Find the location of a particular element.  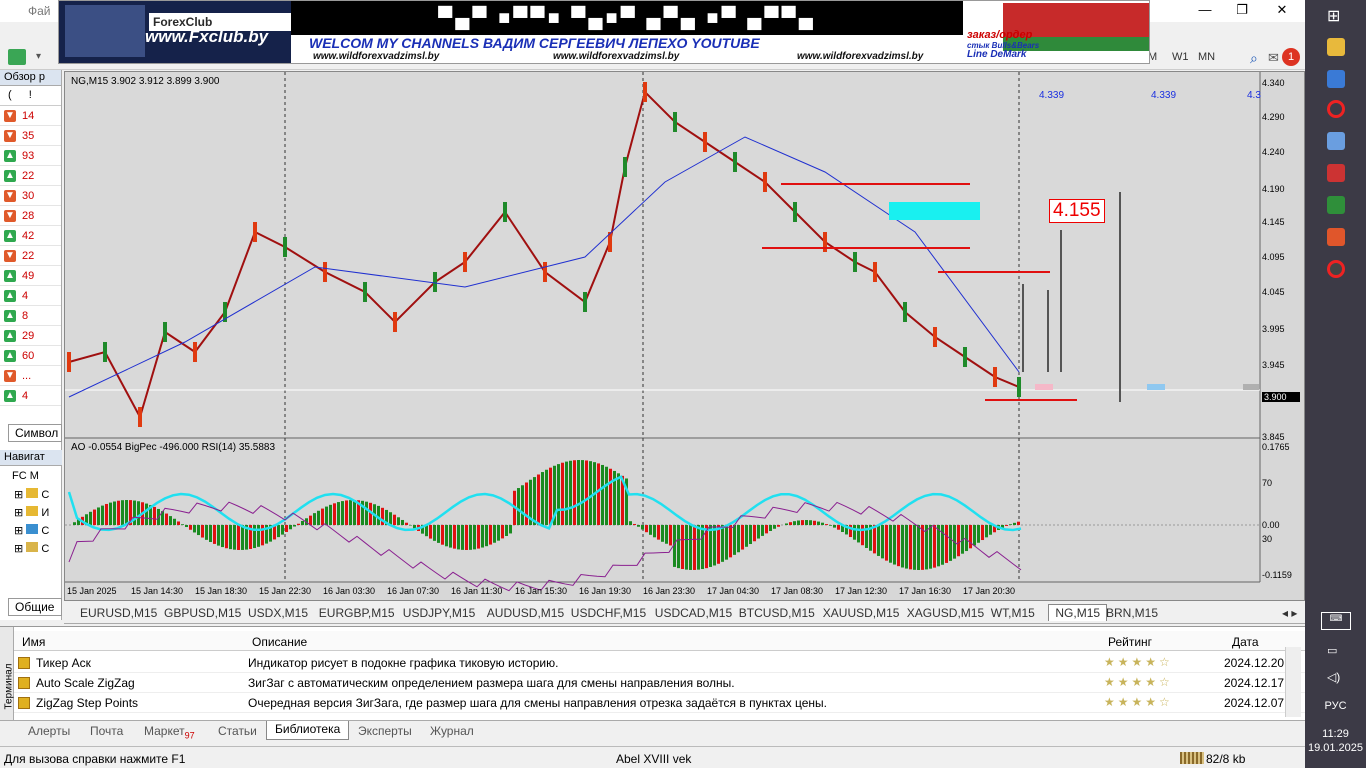

chat-icon: ✉ is located at coordinates (1273, 58).